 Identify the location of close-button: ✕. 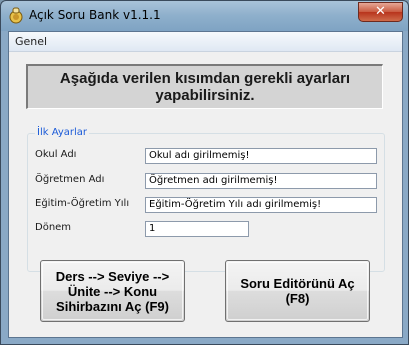
(380, 12).